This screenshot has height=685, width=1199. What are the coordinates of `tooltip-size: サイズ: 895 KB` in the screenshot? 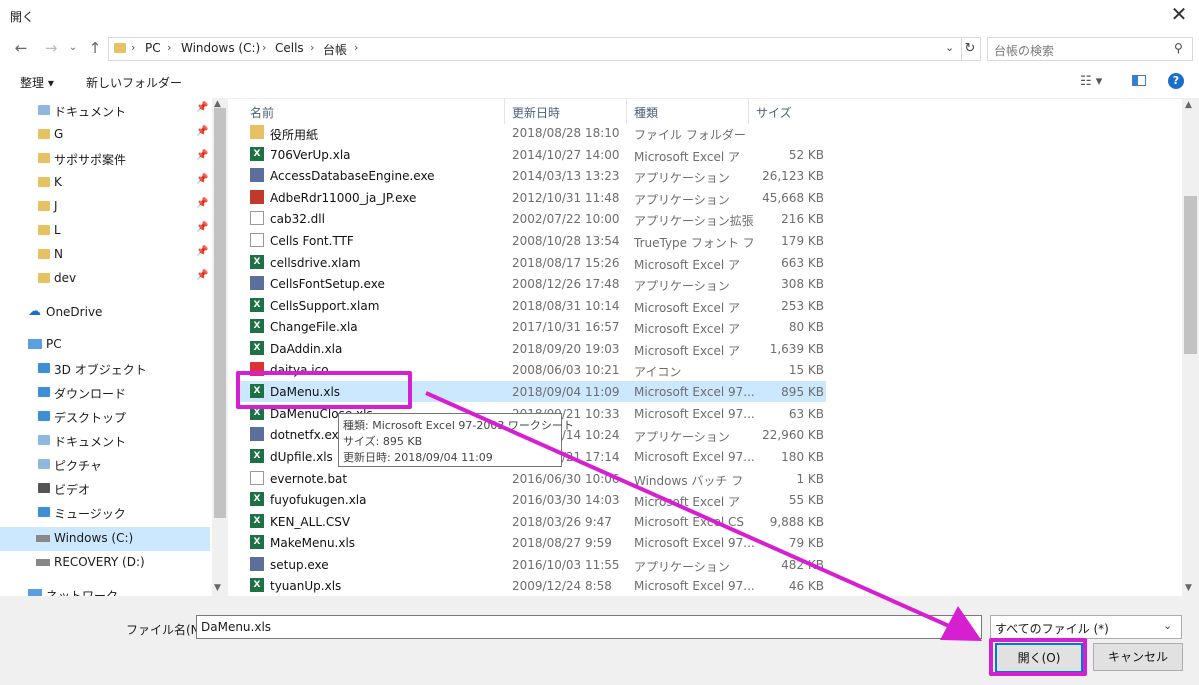 It's located at (383, 441).